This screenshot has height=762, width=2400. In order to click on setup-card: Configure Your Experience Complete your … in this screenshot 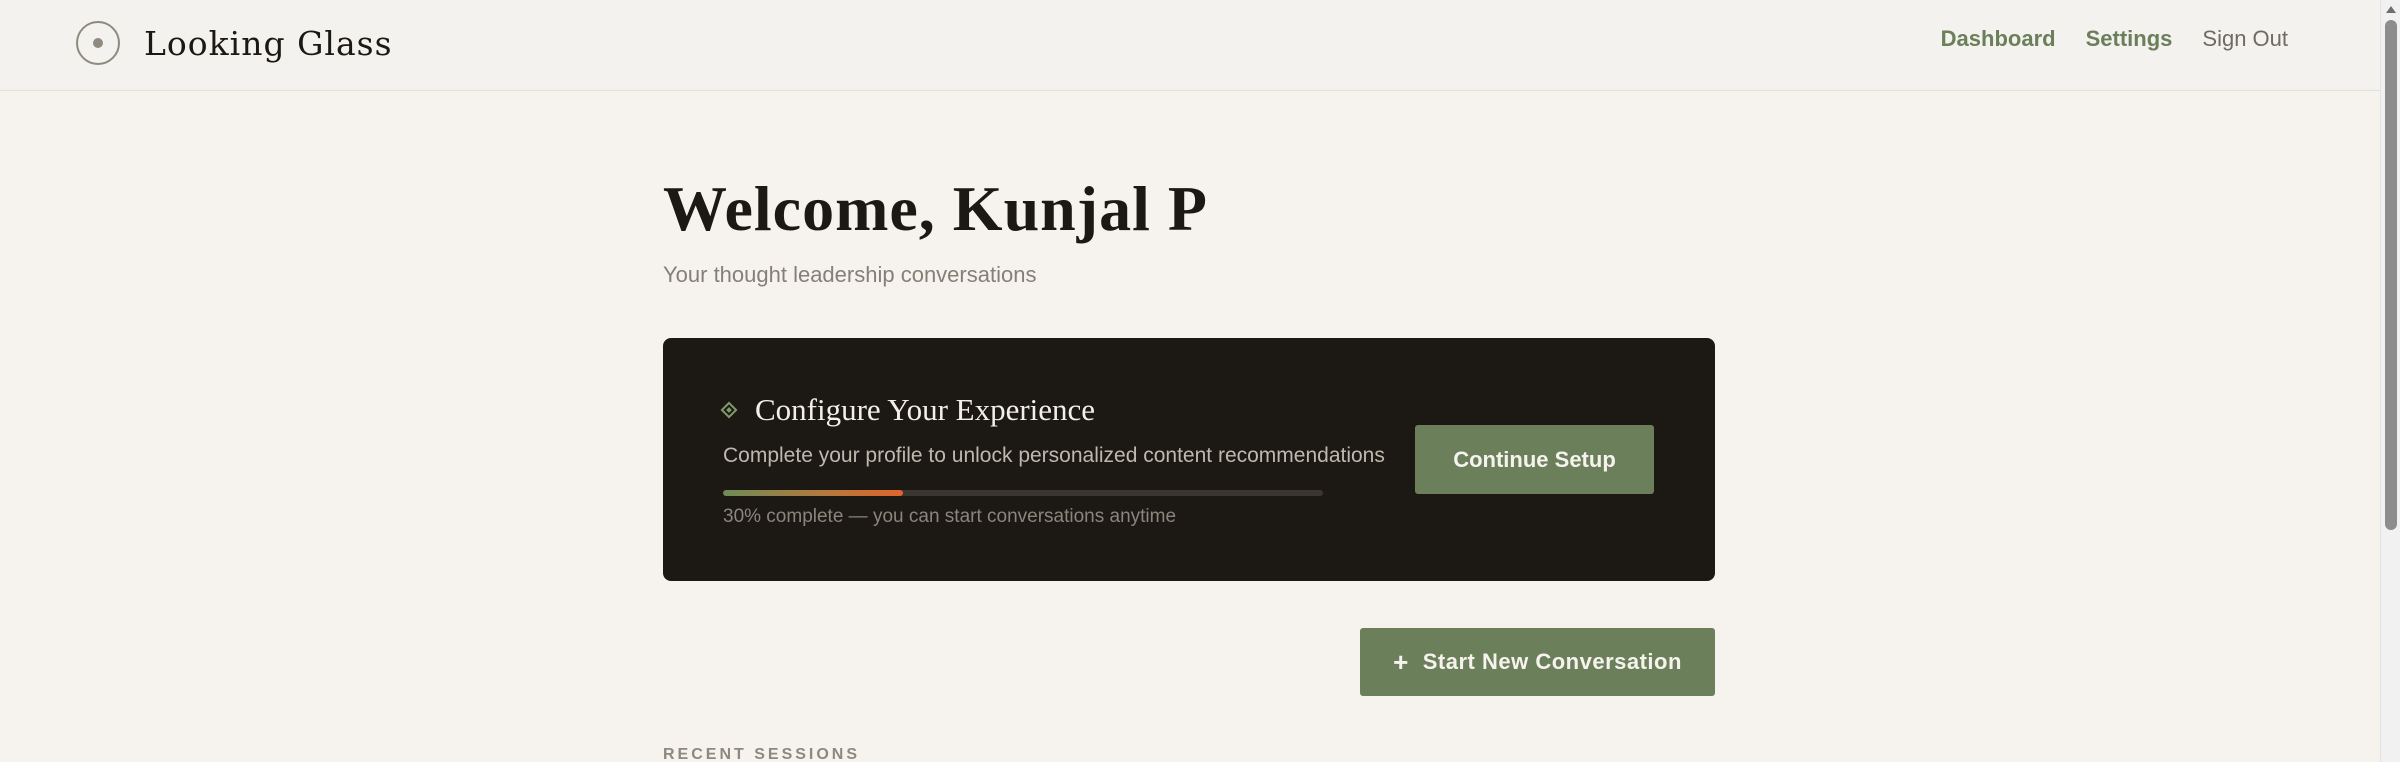, I will do `click(1189, 459)`.